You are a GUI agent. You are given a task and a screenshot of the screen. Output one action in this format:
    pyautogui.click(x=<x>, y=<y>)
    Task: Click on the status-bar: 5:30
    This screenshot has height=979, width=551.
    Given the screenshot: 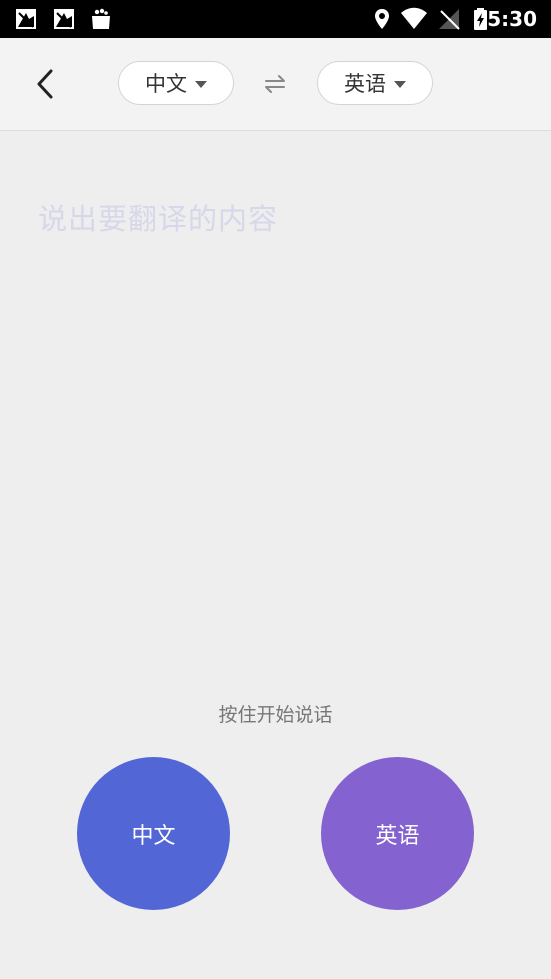 What is the action you would take?
    pyautogui.click(x=275, y=19)
    